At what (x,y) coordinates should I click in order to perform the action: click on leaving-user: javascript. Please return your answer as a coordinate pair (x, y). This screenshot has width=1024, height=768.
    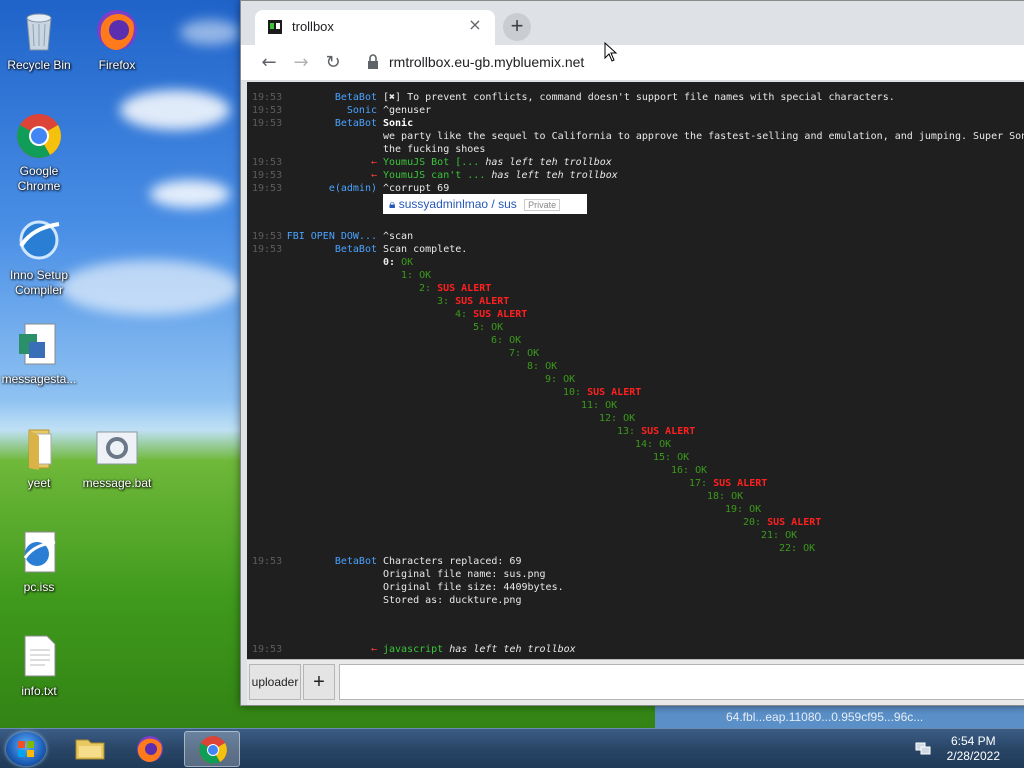
    Looking at the image, I should click on (413, 649).